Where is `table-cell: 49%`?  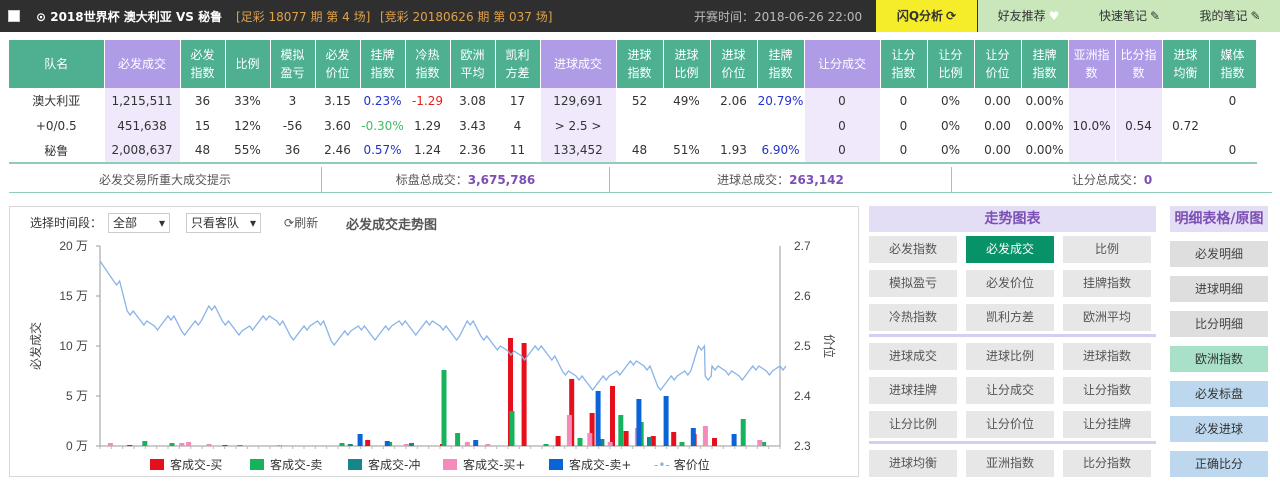
table-cell: 49% is located at coordinates (687, 100).